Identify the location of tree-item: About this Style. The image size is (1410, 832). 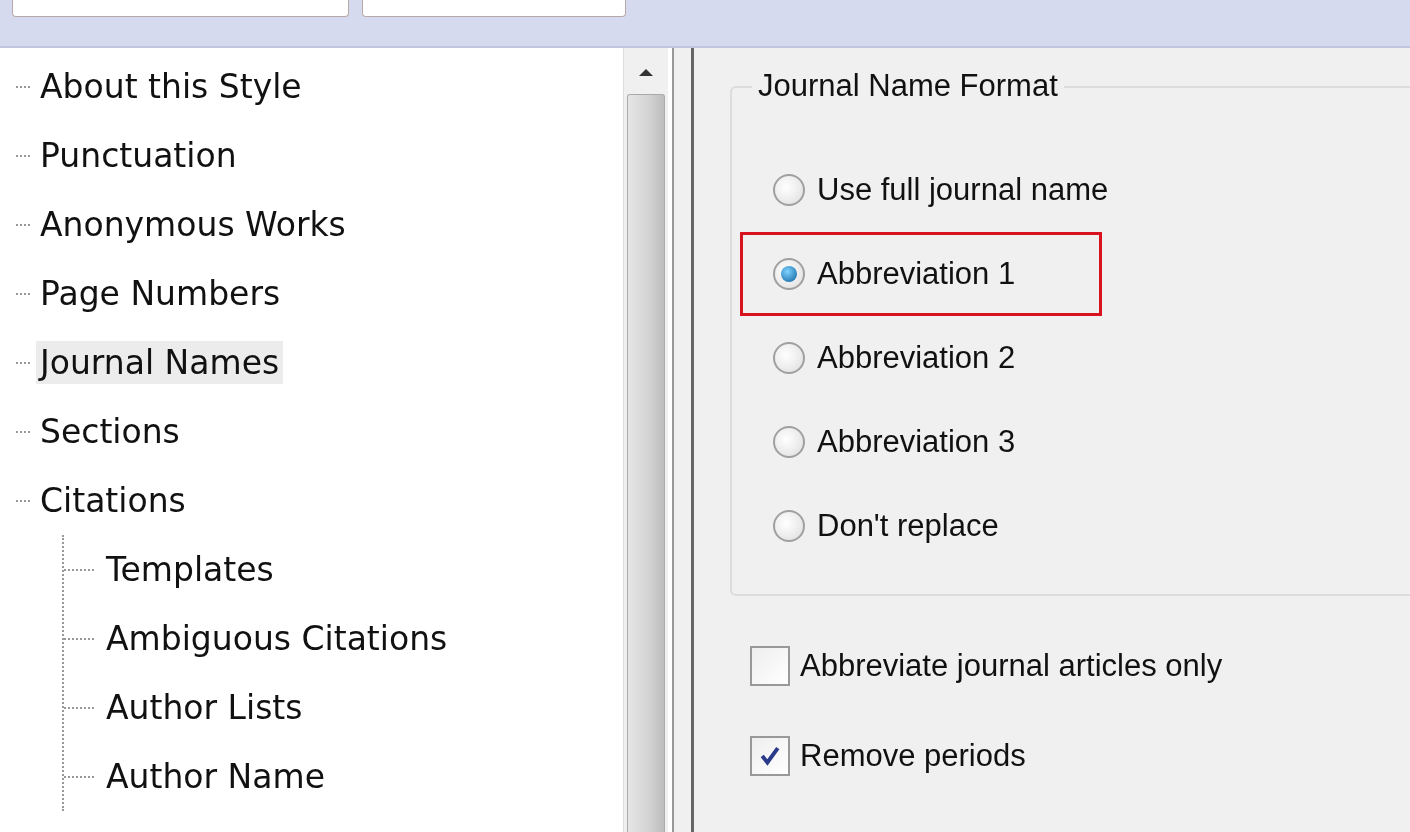
(171, 86).